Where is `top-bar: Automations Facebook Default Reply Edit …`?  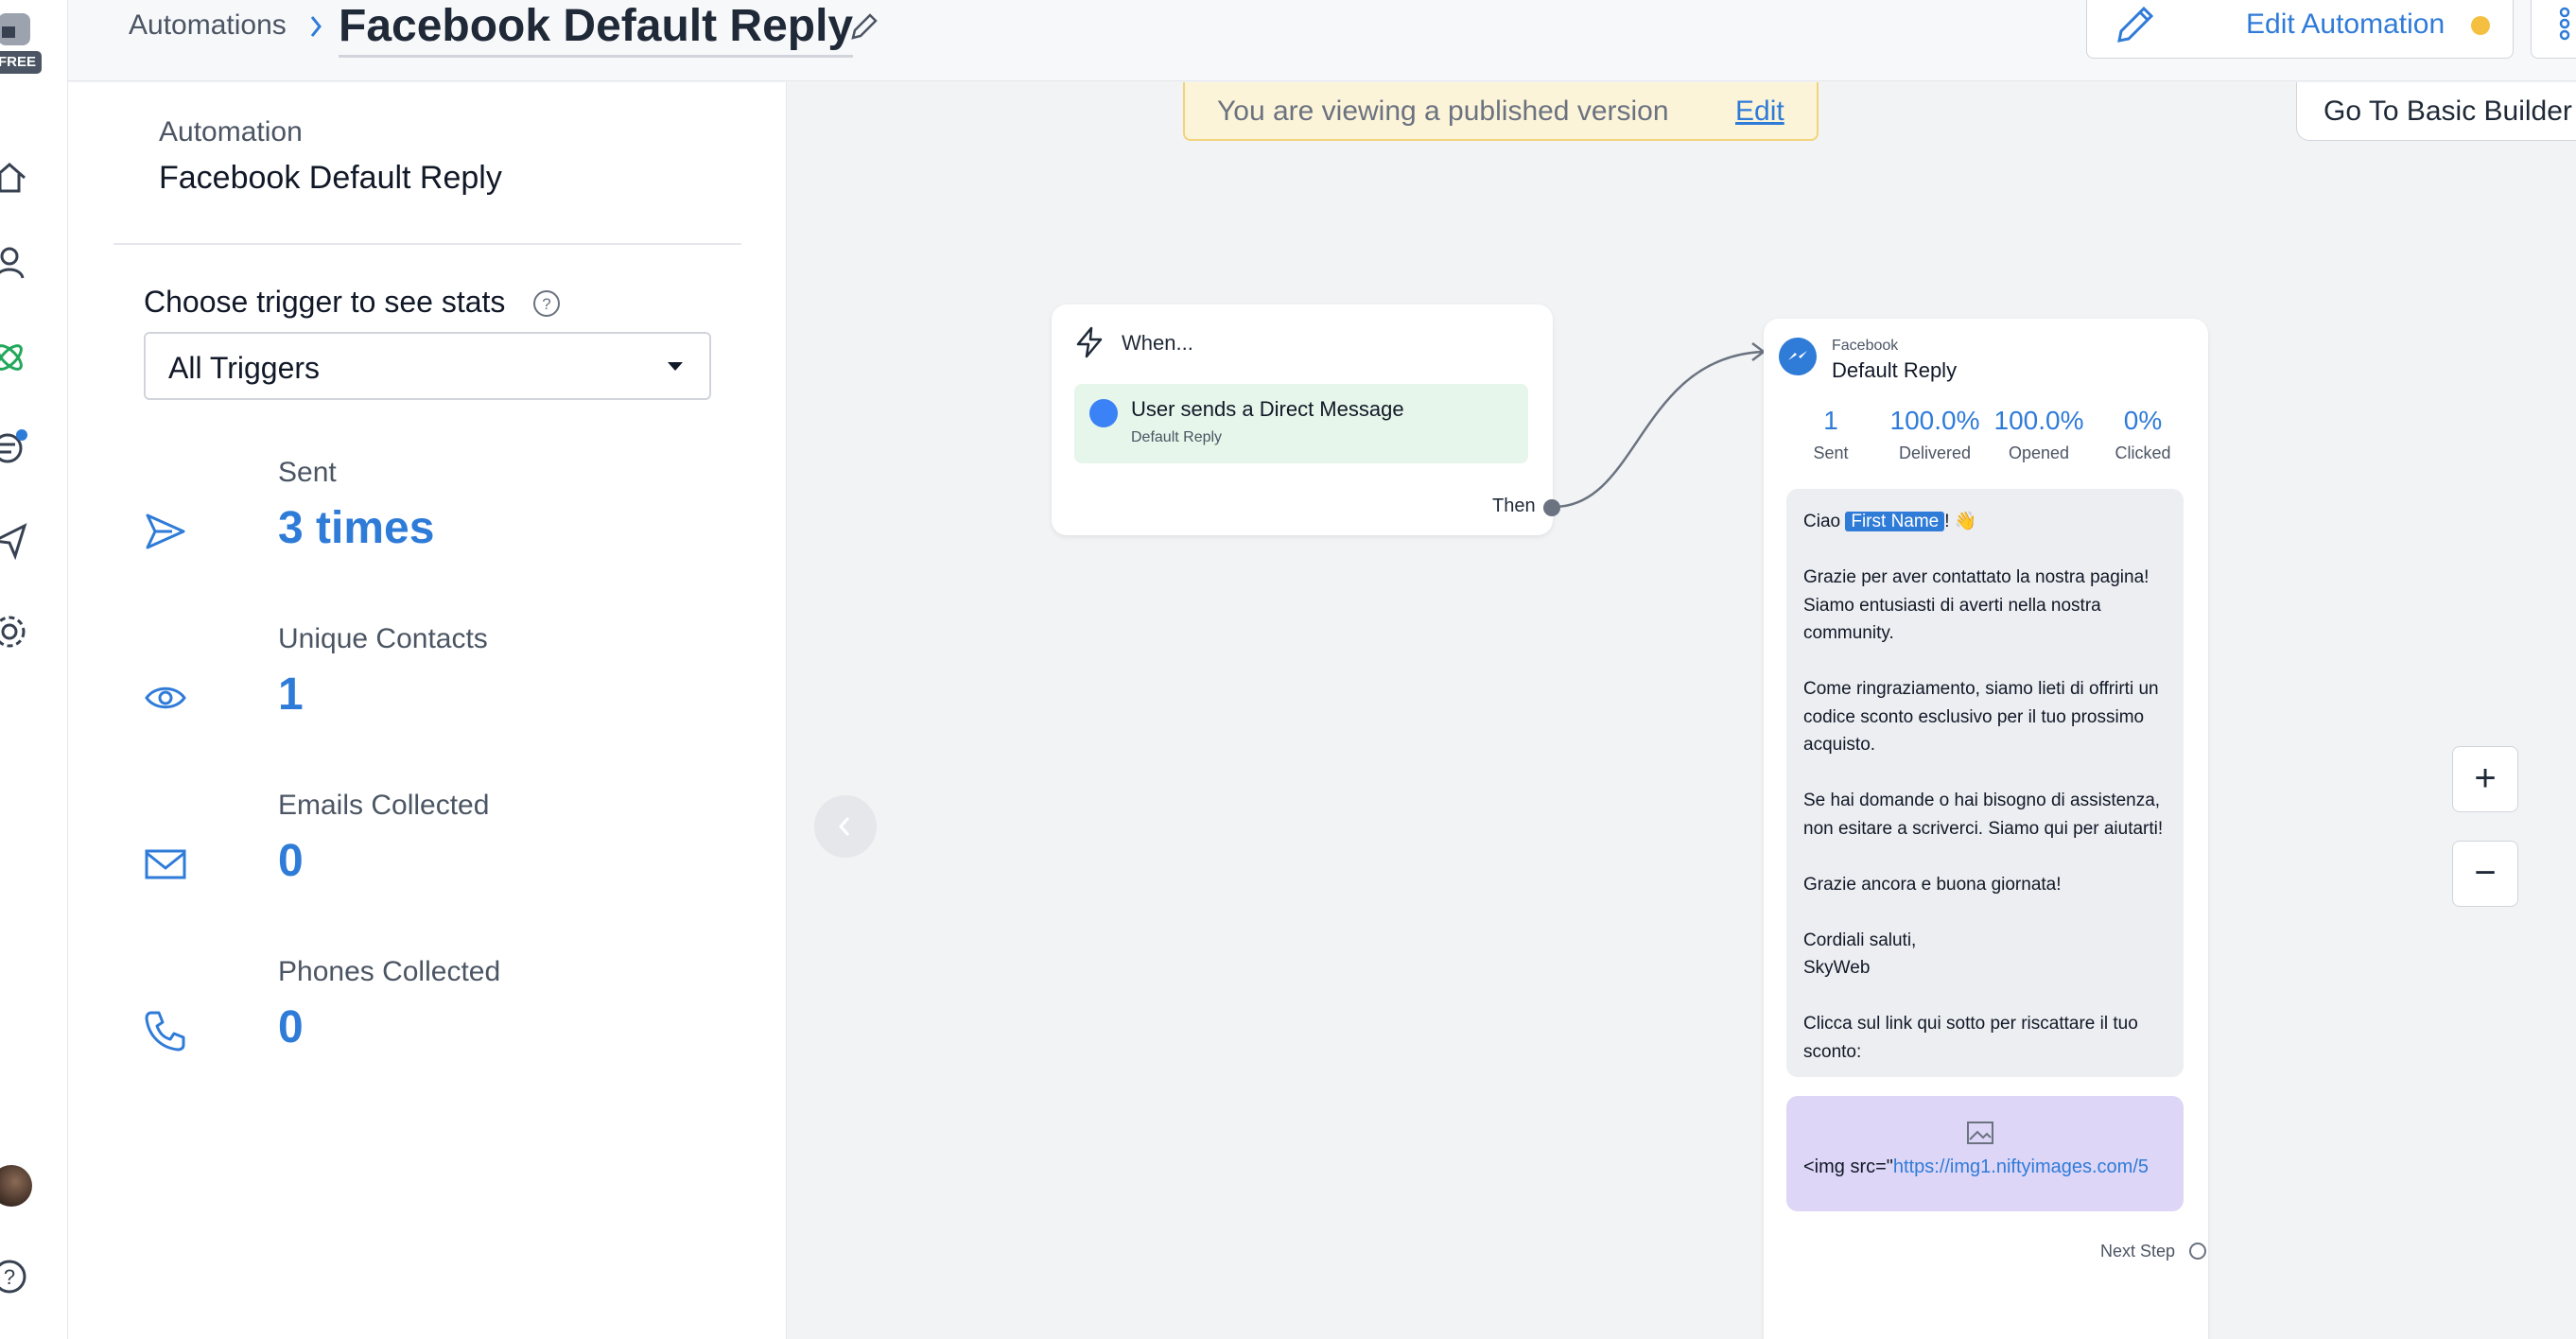
top-bar: Automations Facebook Default Reply Edit … is located at coordinates (1322, 40).